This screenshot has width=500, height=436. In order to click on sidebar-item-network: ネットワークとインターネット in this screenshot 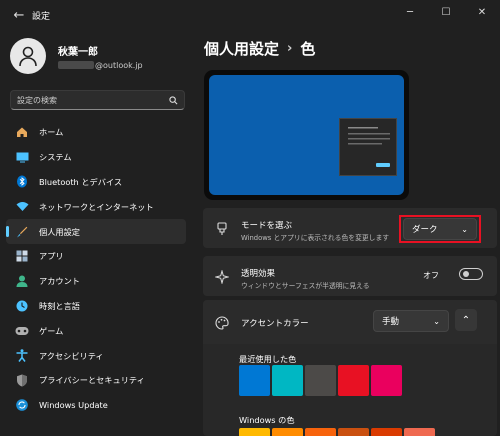, I will do `click(96, 206)`.